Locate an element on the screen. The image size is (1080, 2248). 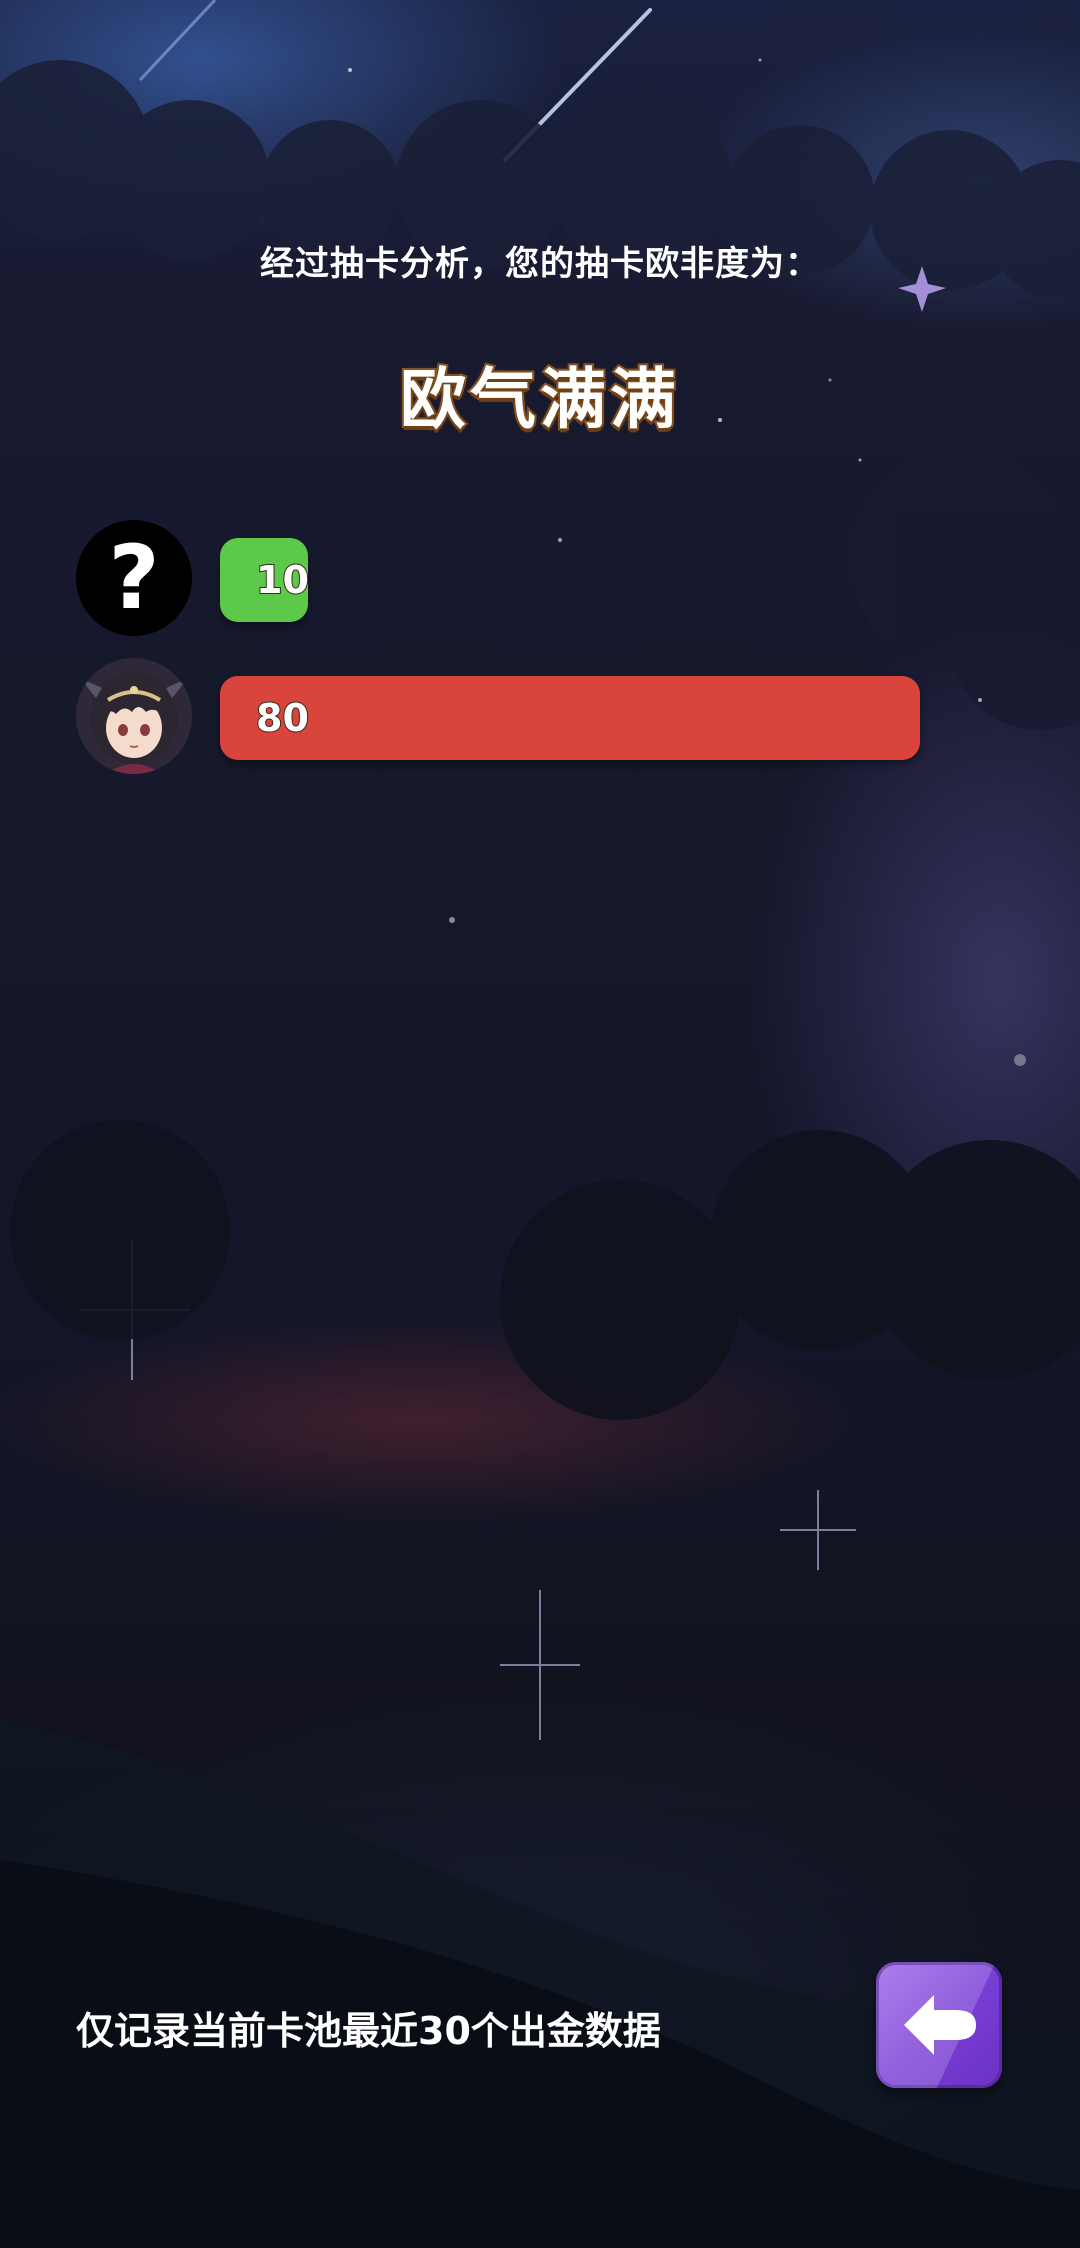
character-avatar is located at coordinates (134, 716).